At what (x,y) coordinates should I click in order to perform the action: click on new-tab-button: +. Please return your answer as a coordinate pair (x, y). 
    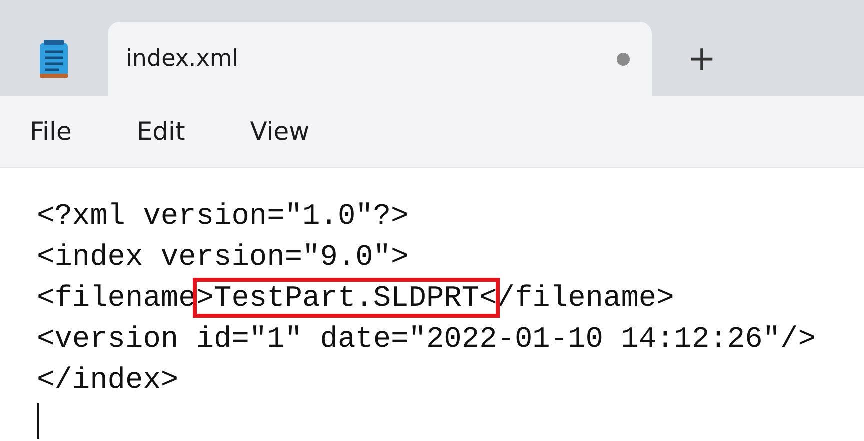
    Looking at the image, I should click on (702, 59).